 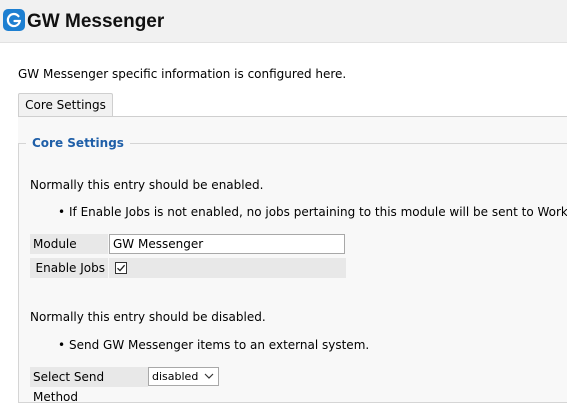 I want to click on page-header: GW Messenger, so click(x=283, y=21).